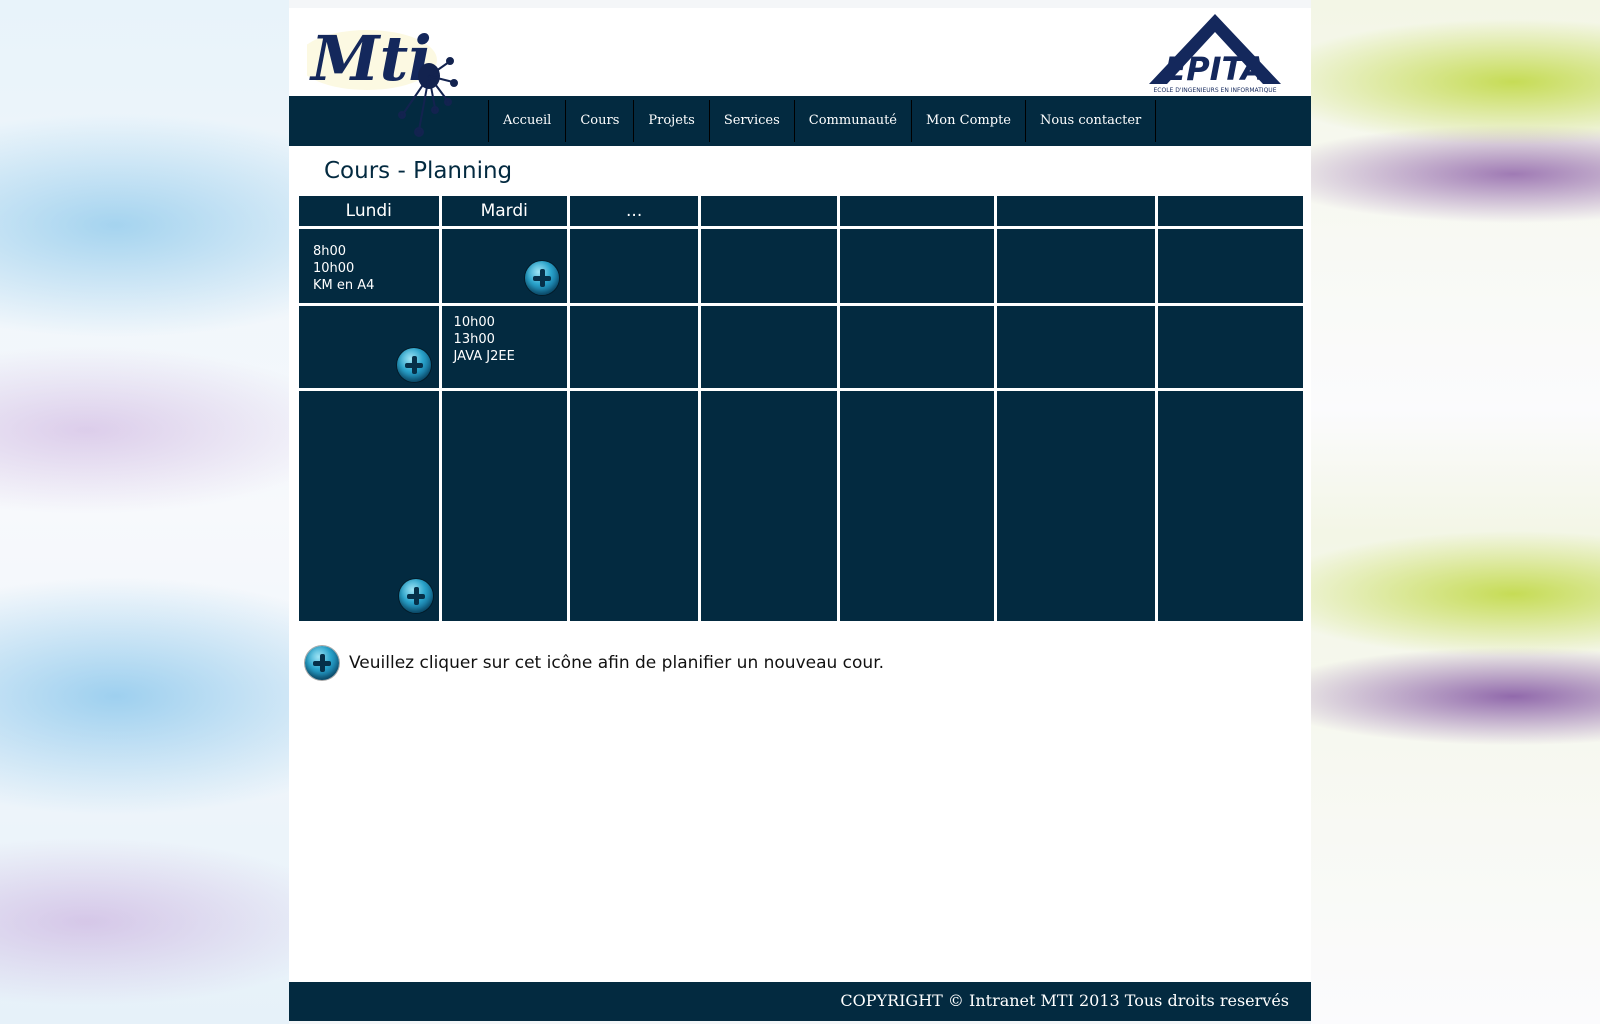 The image size is (1600, 1024). What do you see at coordinates (526, 121) in the screenshot?
I see `nav-accueil: Accueil` at bounding box center [526, 121].